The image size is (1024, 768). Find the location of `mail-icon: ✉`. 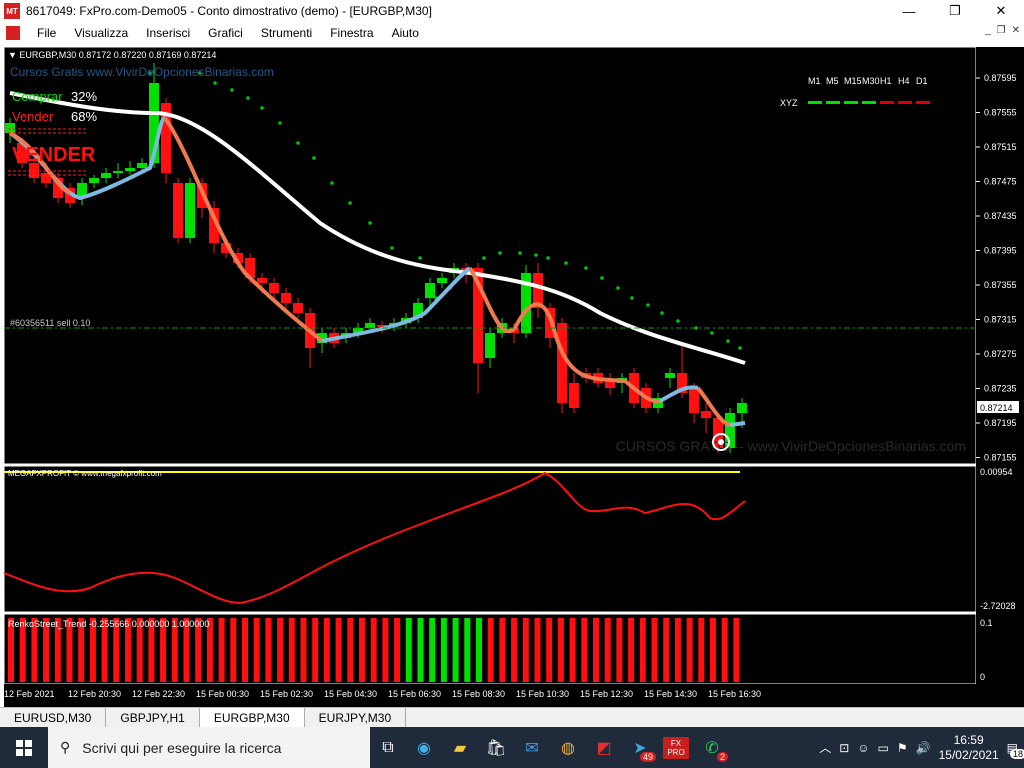

mail-icon: ✉ is located at coordinates (532, 747).